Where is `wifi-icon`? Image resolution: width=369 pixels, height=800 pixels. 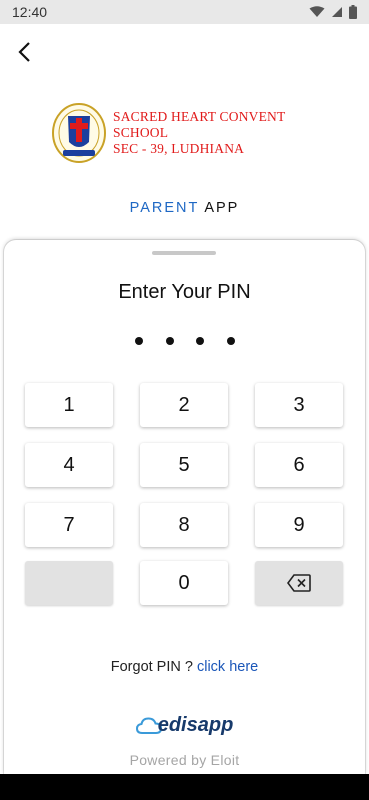
wifi-icon is located at coordinates (317, 11).